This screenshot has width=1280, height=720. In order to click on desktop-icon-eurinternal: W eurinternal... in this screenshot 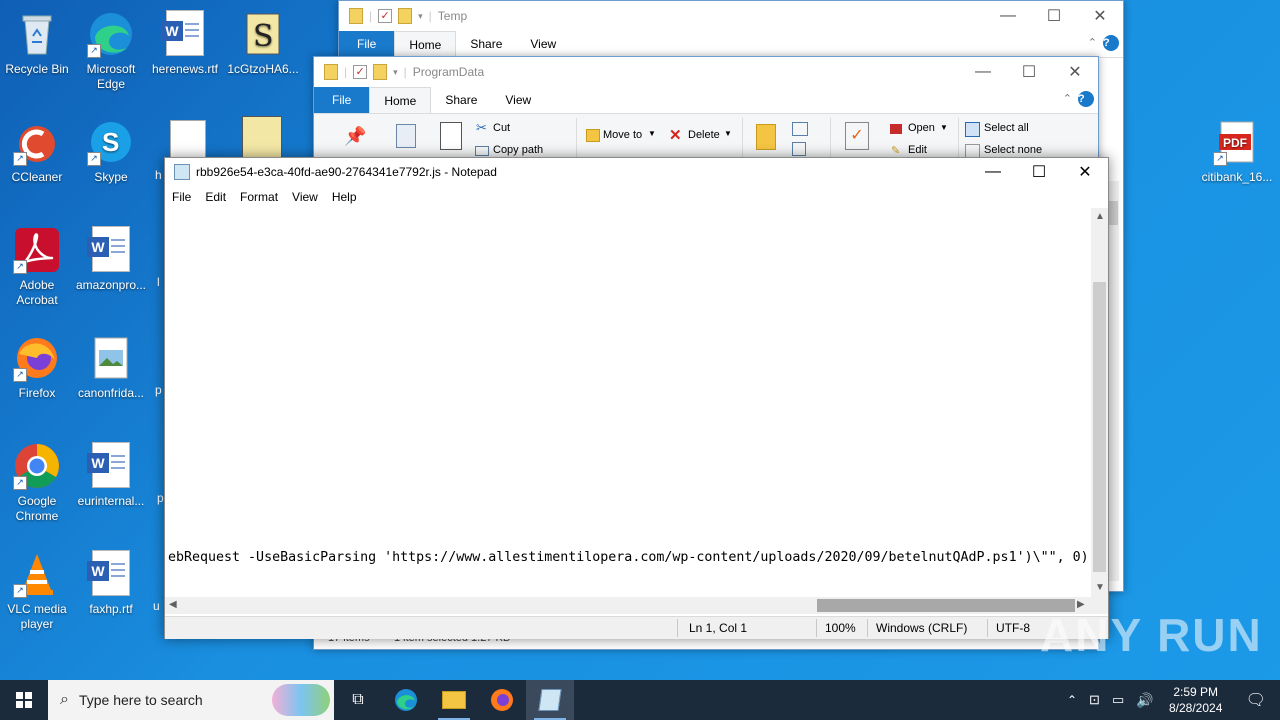, I will do `click(111, 472)`.